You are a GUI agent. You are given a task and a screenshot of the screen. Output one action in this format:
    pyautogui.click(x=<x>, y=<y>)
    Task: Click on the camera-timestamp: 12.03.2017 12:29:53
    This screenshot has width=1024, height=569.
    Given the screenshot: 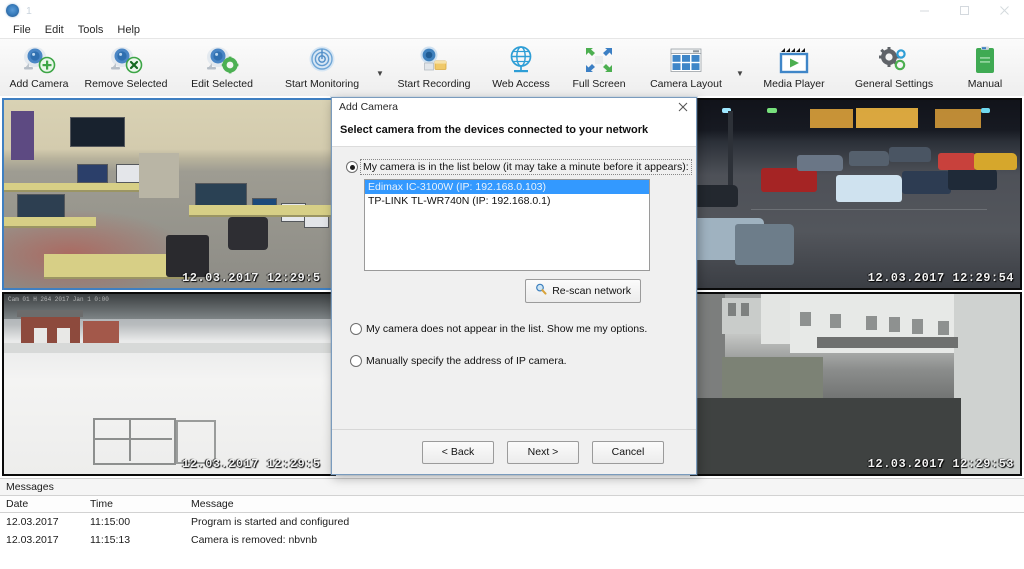 What is the action you would take?
    pyautogui.click(x=940, y=464)
    